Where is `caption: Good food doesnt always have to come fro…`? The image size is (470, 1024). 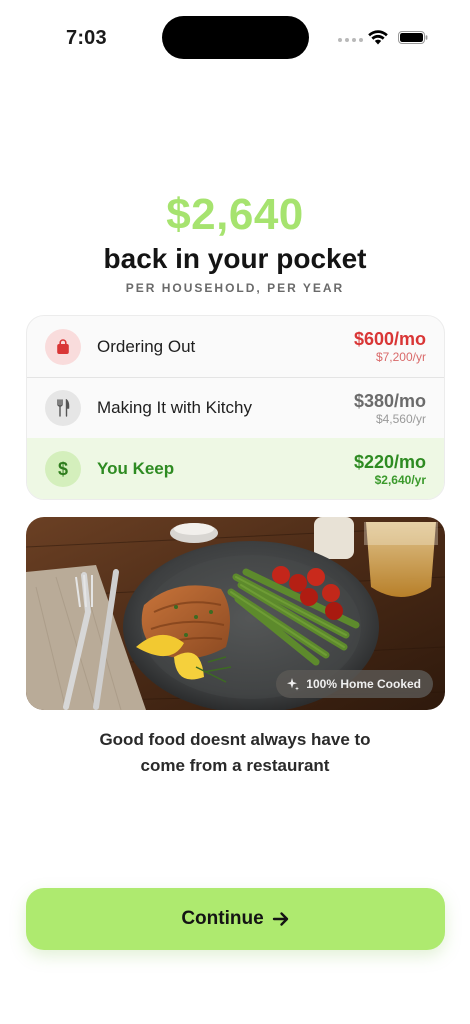
caption: Good food doesnt always have to come fro… is located at coordinates (235, 753).